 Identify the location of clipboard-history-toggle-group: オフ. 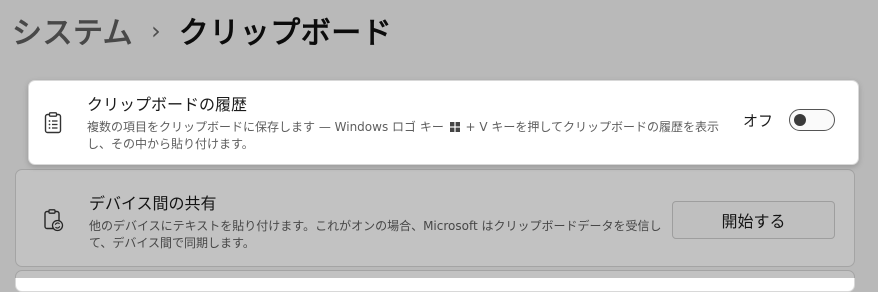
(789, 120).